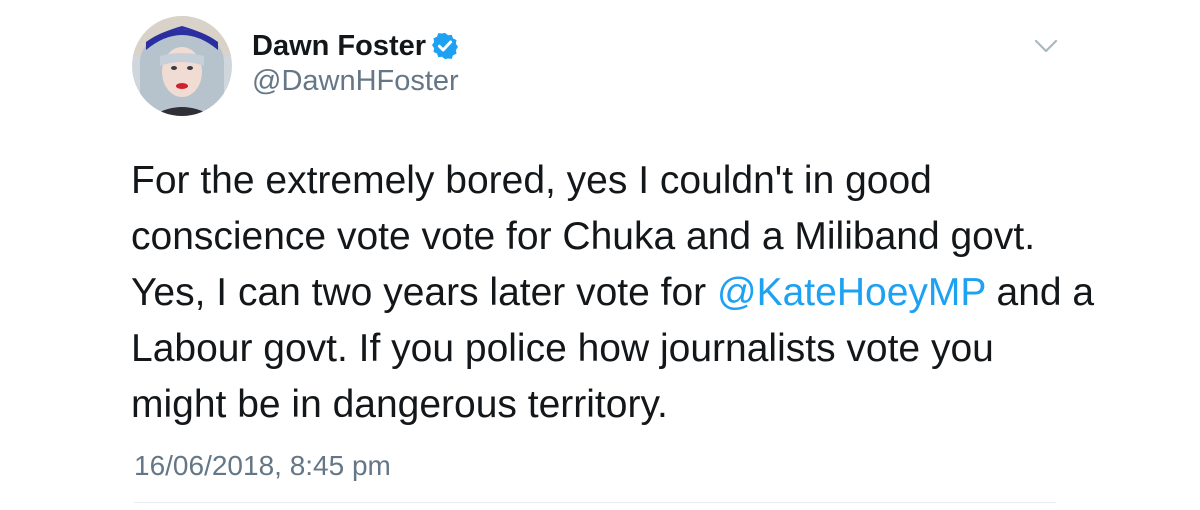 This screenshot has height=510, width=1200. What do you see at coordinates (262, 466) in the screenshot?
I see `tweet-timestamp: 16/06/2018, 8:45 pm` at bounding box center [262, 466].